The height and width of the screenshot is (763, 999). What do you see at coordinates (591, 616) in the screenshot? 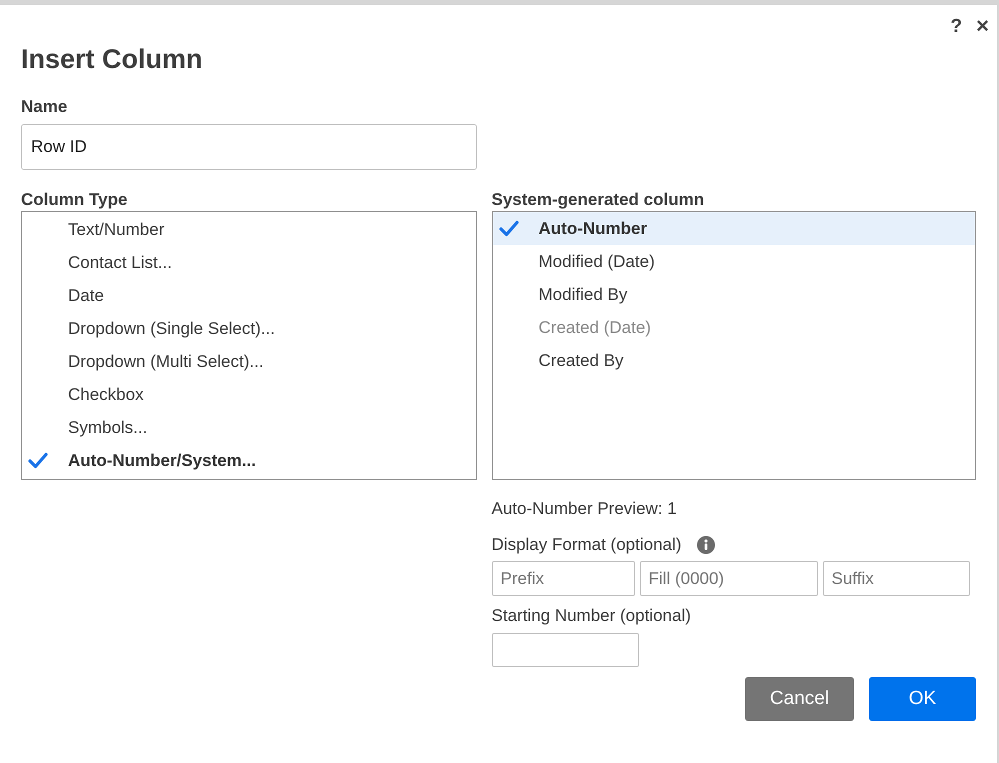
I see `starting-number-label: Starting Number (optional)` at bounding box center [591, 616].